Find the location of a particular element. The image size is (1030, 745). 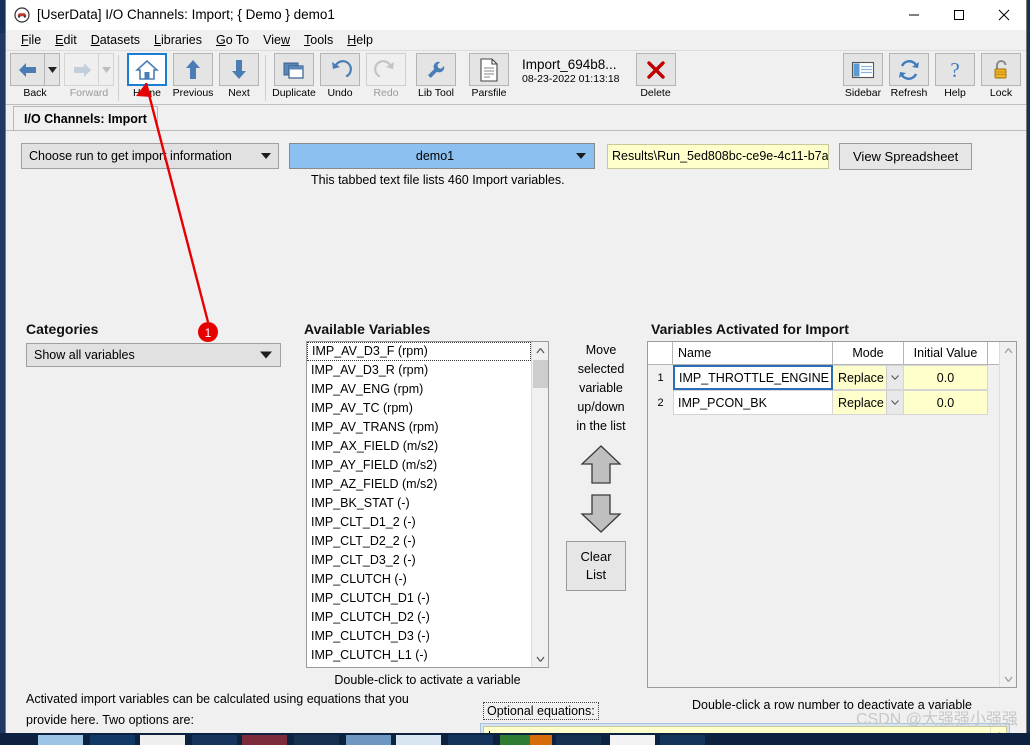

toolbar-lock-button: Lock is located at coordinates (1001, 78).